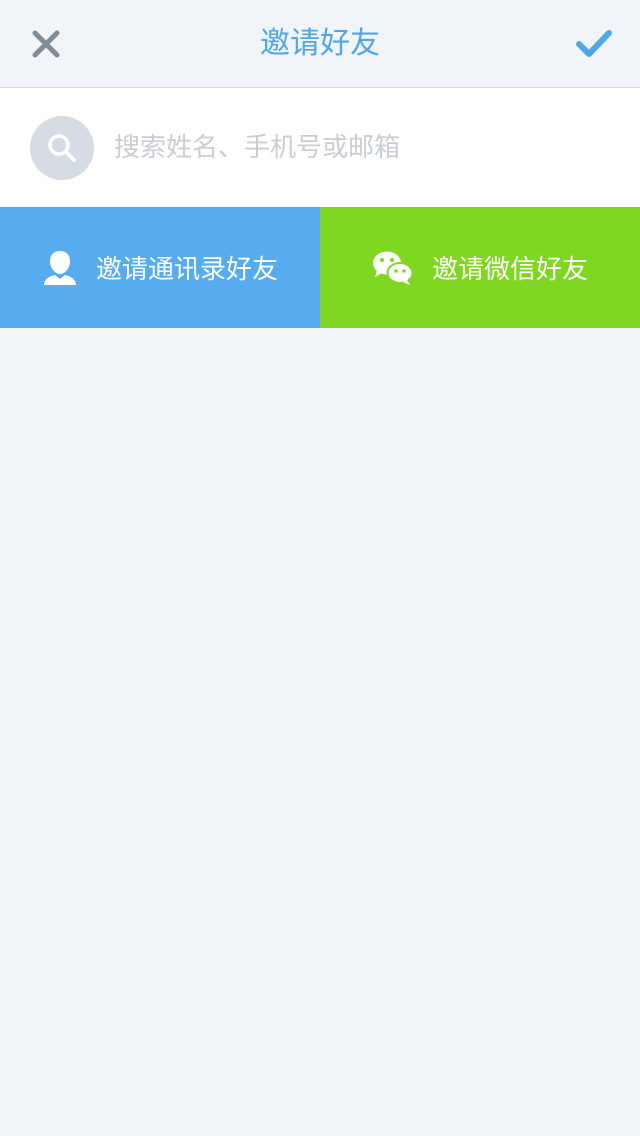 The width and height of the screenshot is (640, 1136). I want to click on invite-wechat-button: 邀请微信好友, so click(480, 267).